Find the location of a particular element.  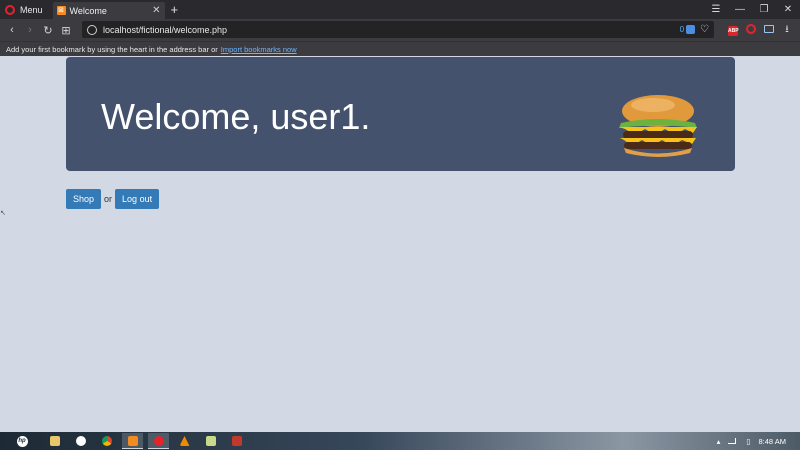

download-icon: ⭳ is located at coordinates (787, 29).